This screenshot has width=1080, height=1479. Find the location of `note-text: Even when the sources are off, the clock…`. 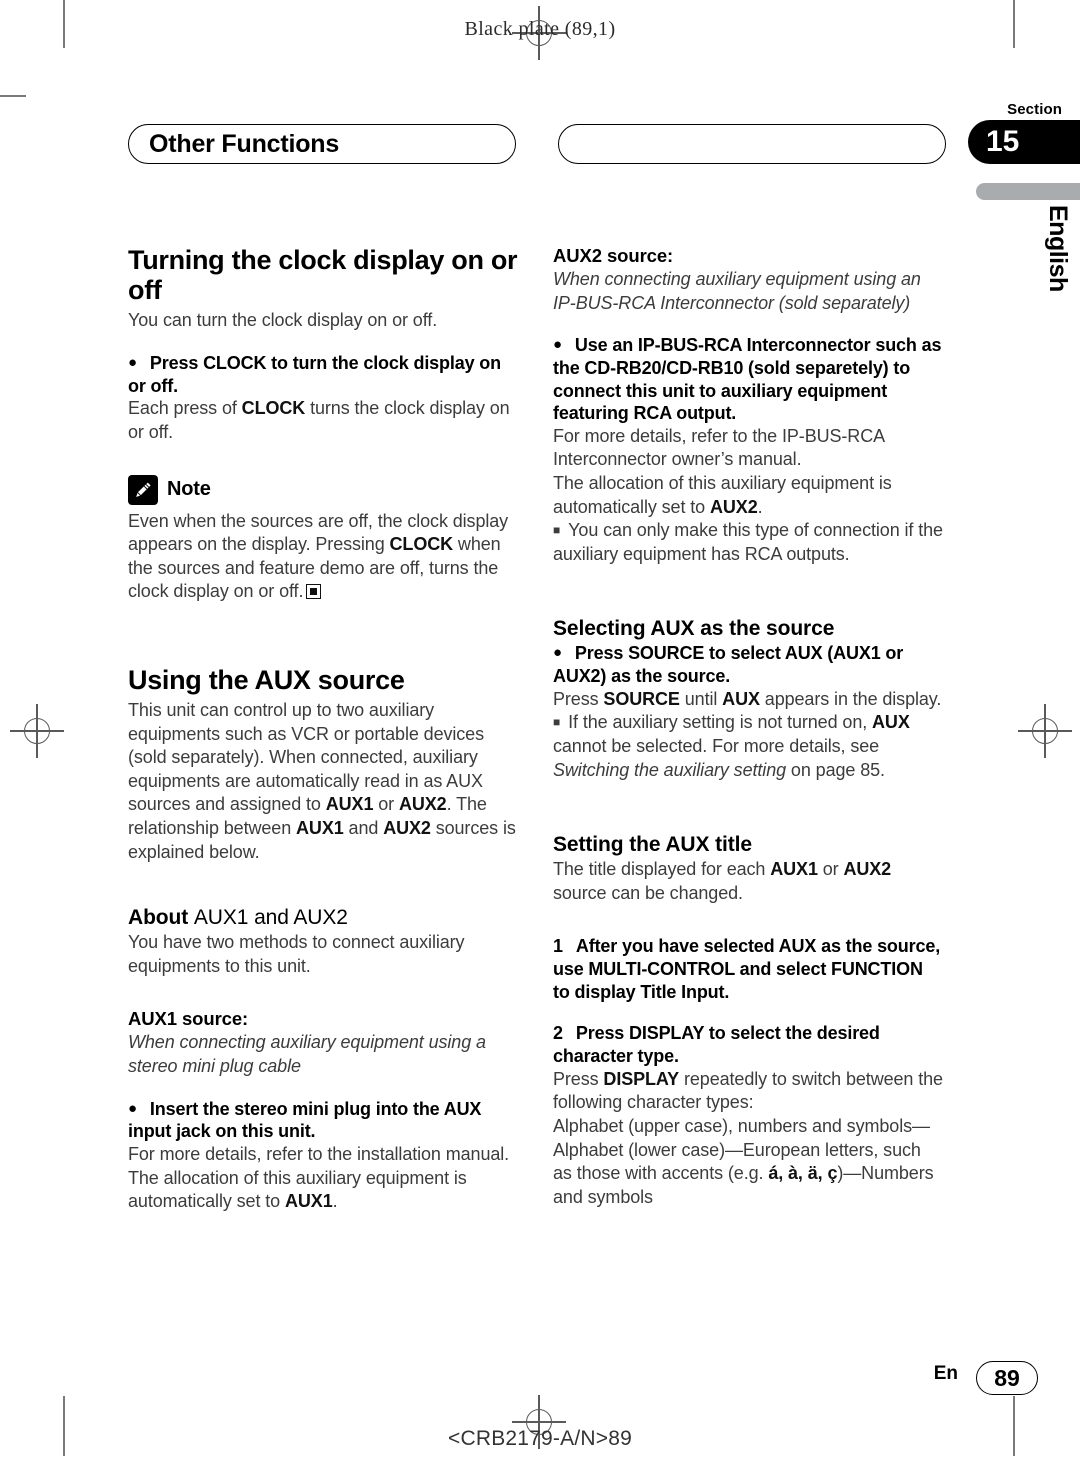

note-text: Even when the sources are off, the clock… is located at coordinates (323, 557).